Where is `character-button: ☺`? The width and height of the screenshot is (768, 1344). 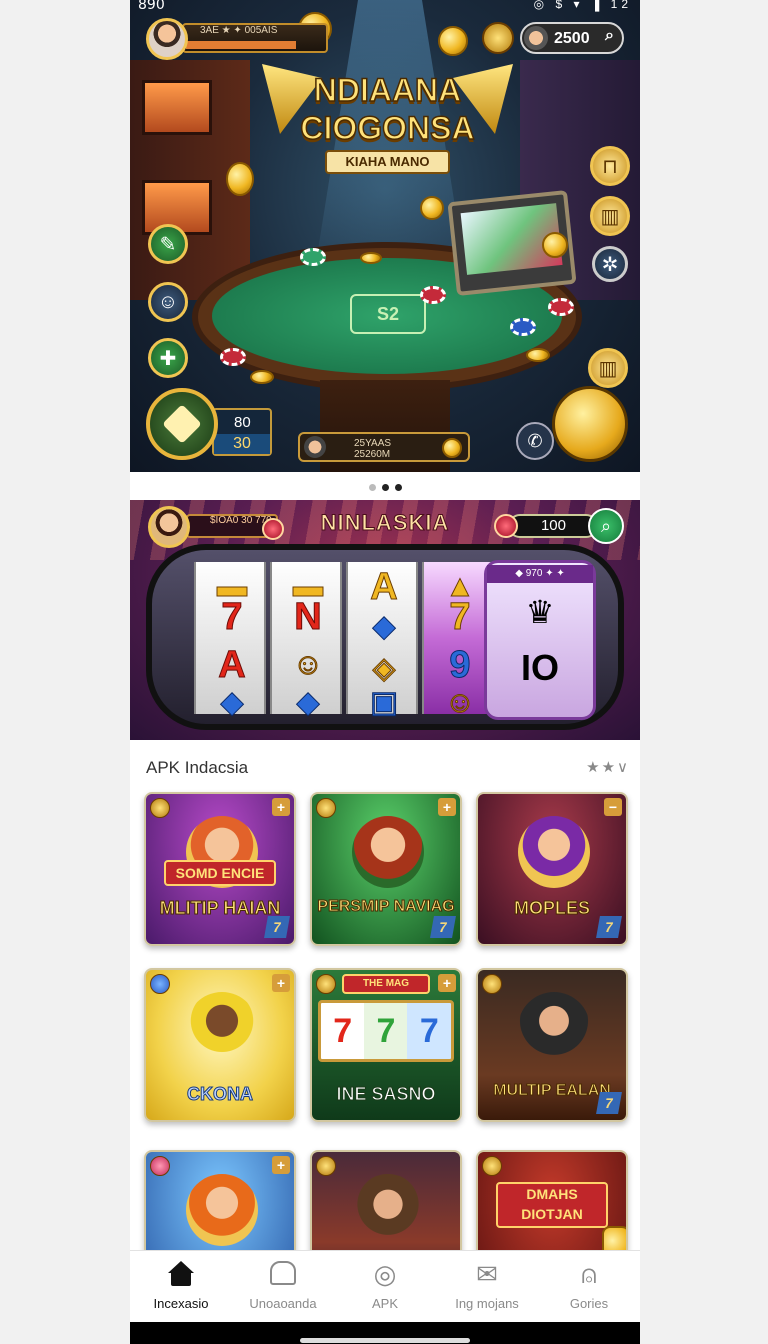 character-button: ☺ is located at coordinates (168, 302).